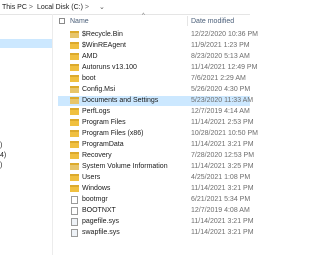  What do you see at coordinates (222, 166) in the screenshot?
I see `file-date-modified: 11/14/2021 3:25 PM` at bounding box center [222, 166].